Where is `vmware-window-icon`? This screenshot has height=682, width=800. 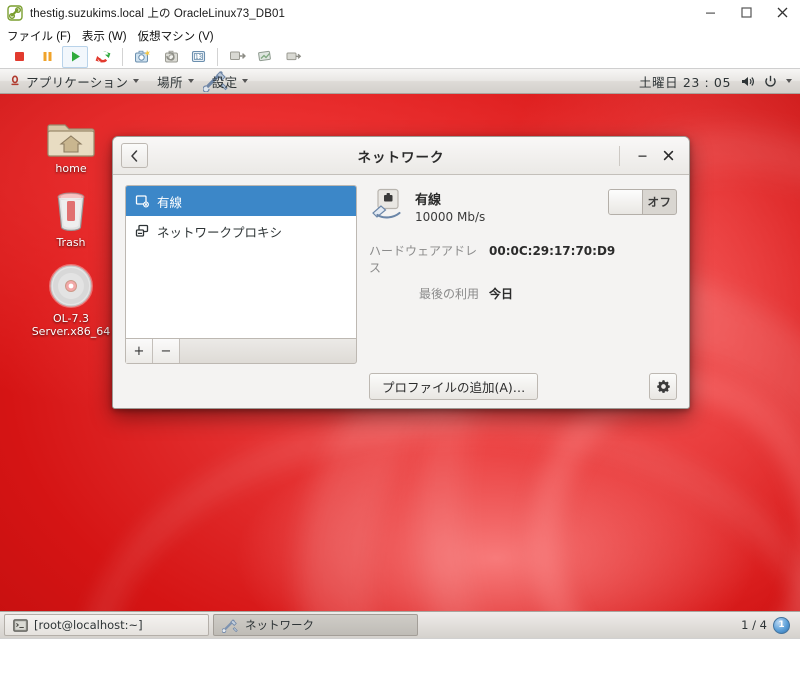
vmware-window-icon is located at coordinates (15, 12).